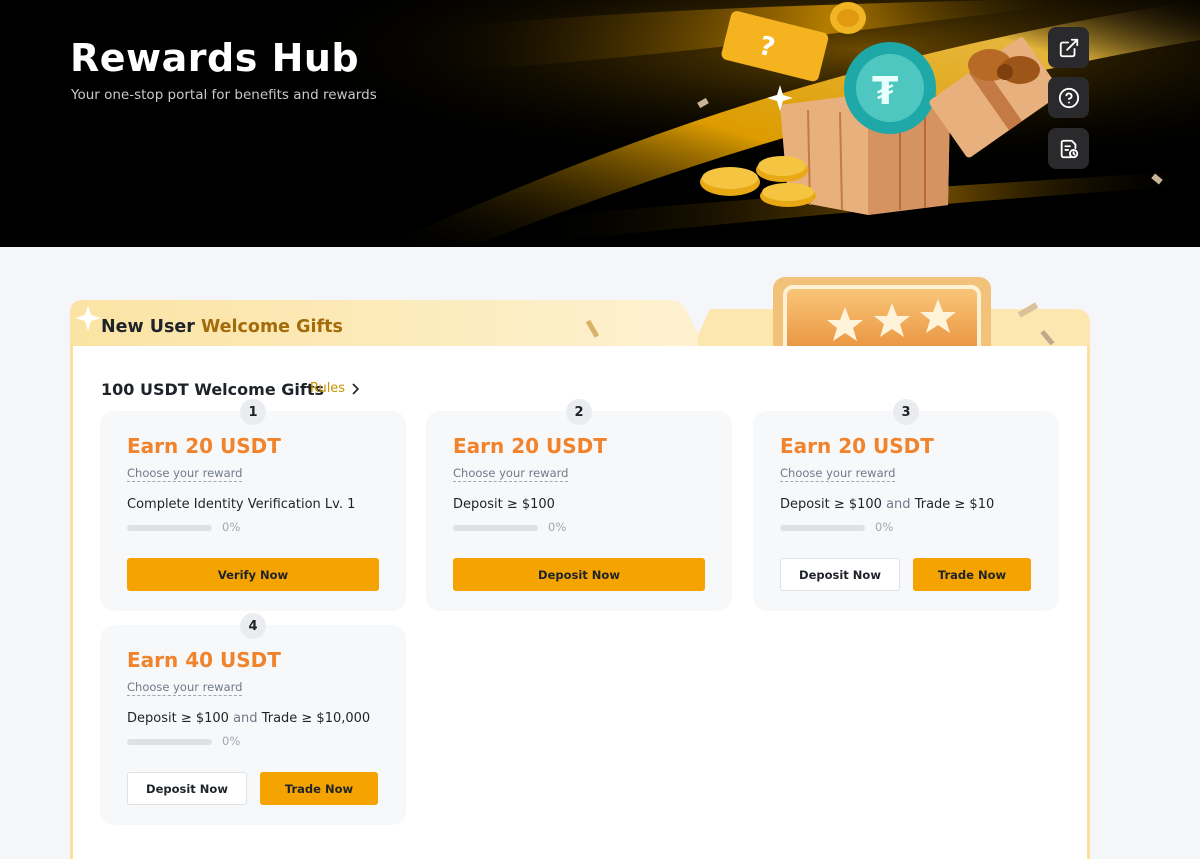 This screenshot has height=859, width=1200. Describe the element at coordinates (930, 108) in the screenshot. I see `gift-box-illustration: ? ₮` at that location.